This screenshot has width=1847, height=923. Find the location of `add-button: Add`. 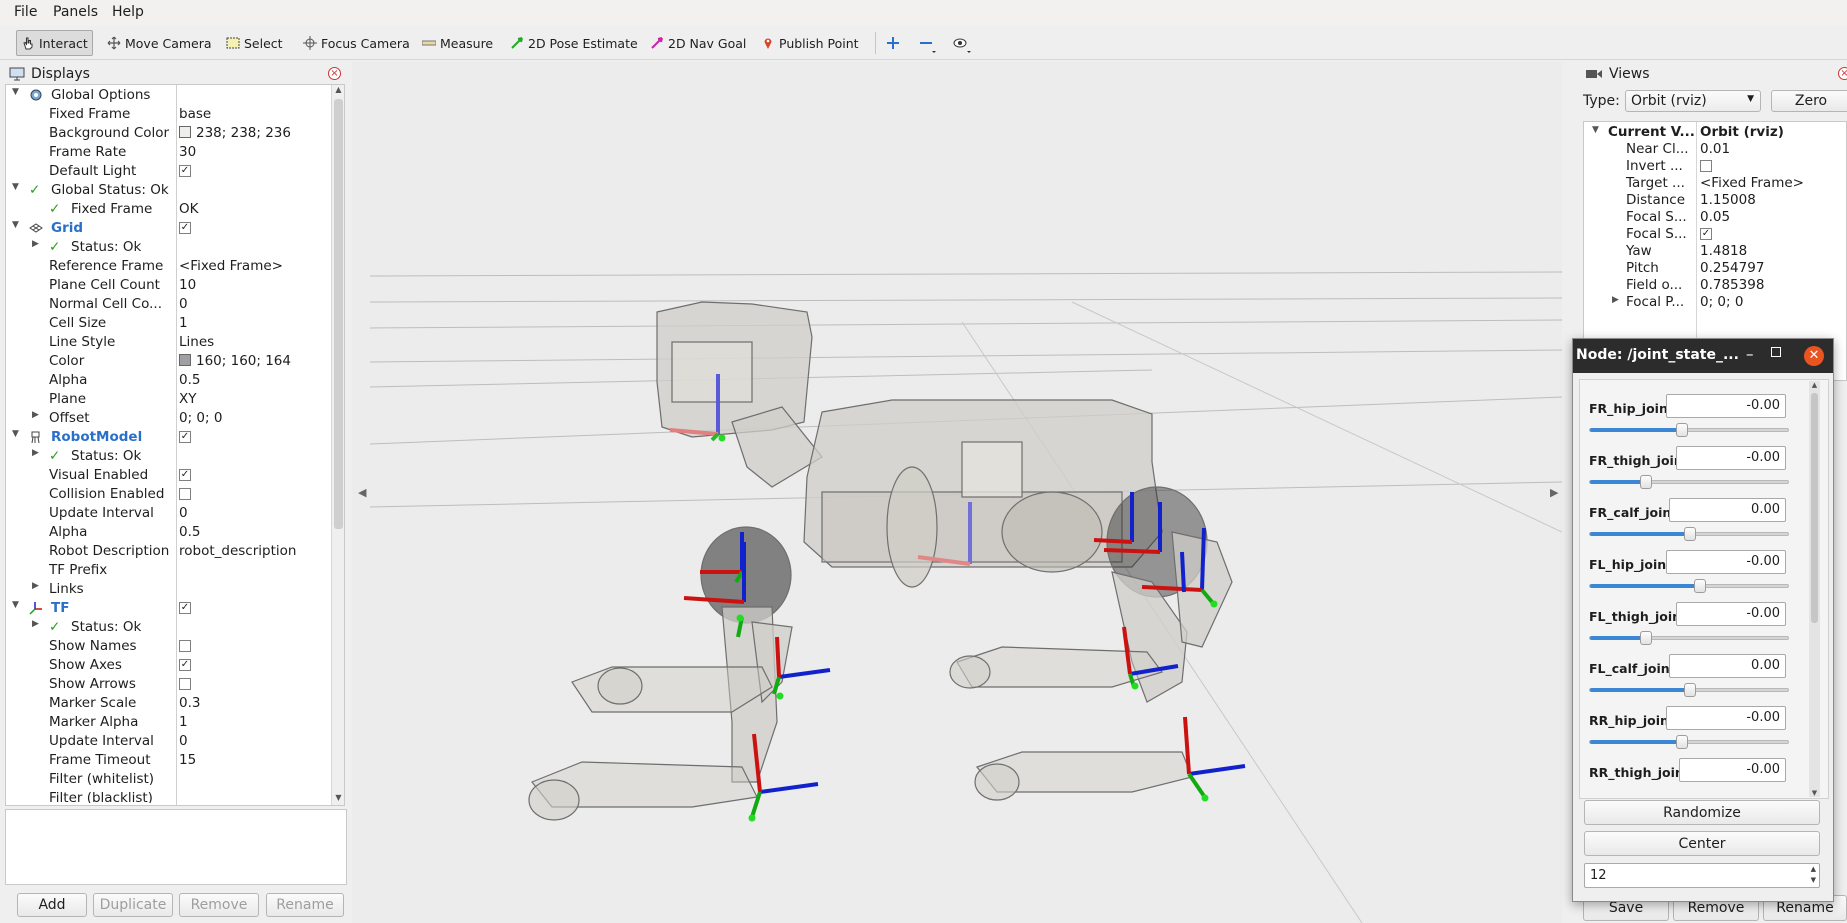

add-button: Add is located at coordinates (52, 905).